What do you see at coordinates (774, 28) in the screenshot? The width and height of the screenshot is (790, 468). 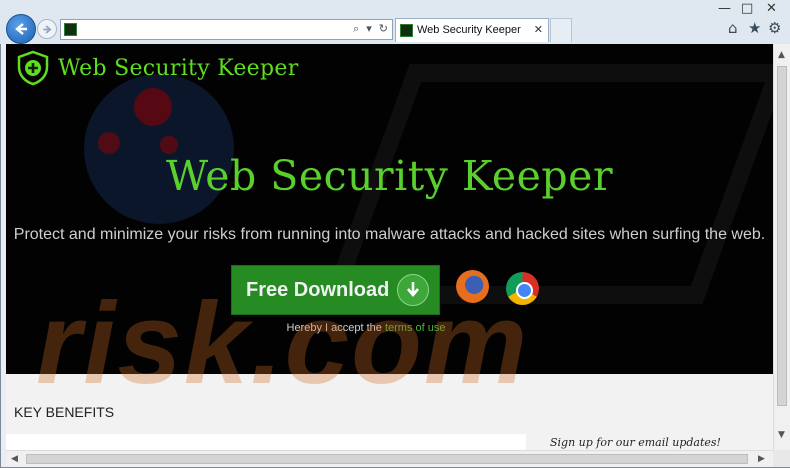 I see `gear-icon: ⚙` at bounding box center [774, 28].